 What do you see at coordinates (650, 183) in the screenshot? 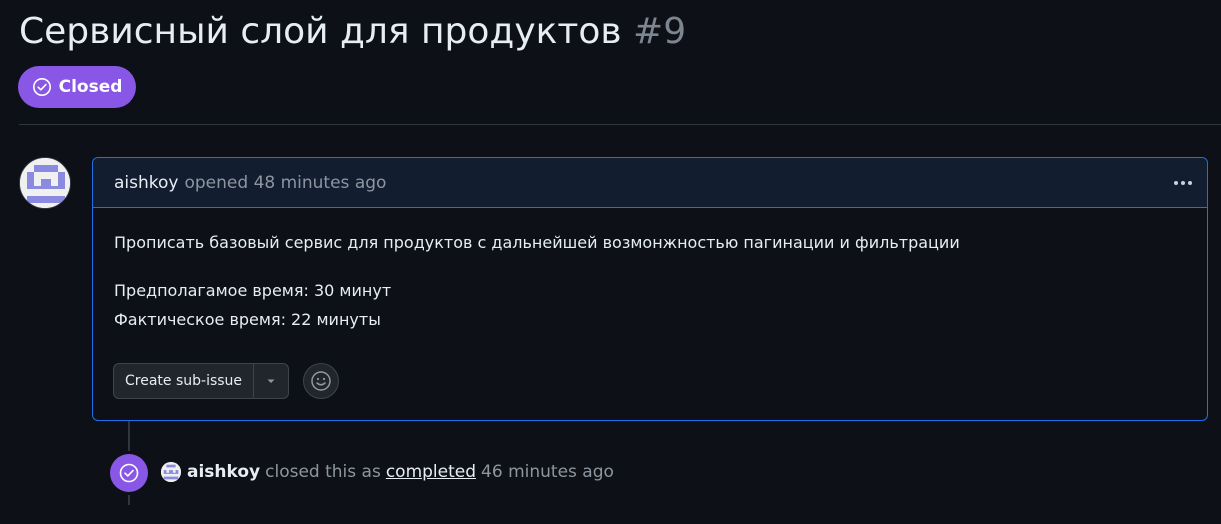
I see `comment-header: aishkoy opened 48 minutes ago` at bounding box center [650, 183].